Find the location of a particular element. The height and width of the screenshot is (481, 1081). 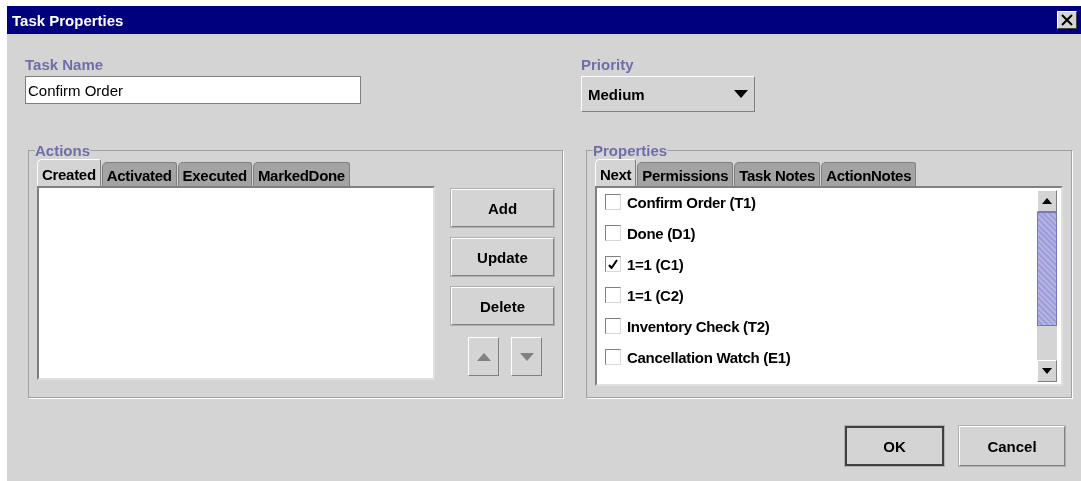

caret-icon is located at coordinates (741, 94).